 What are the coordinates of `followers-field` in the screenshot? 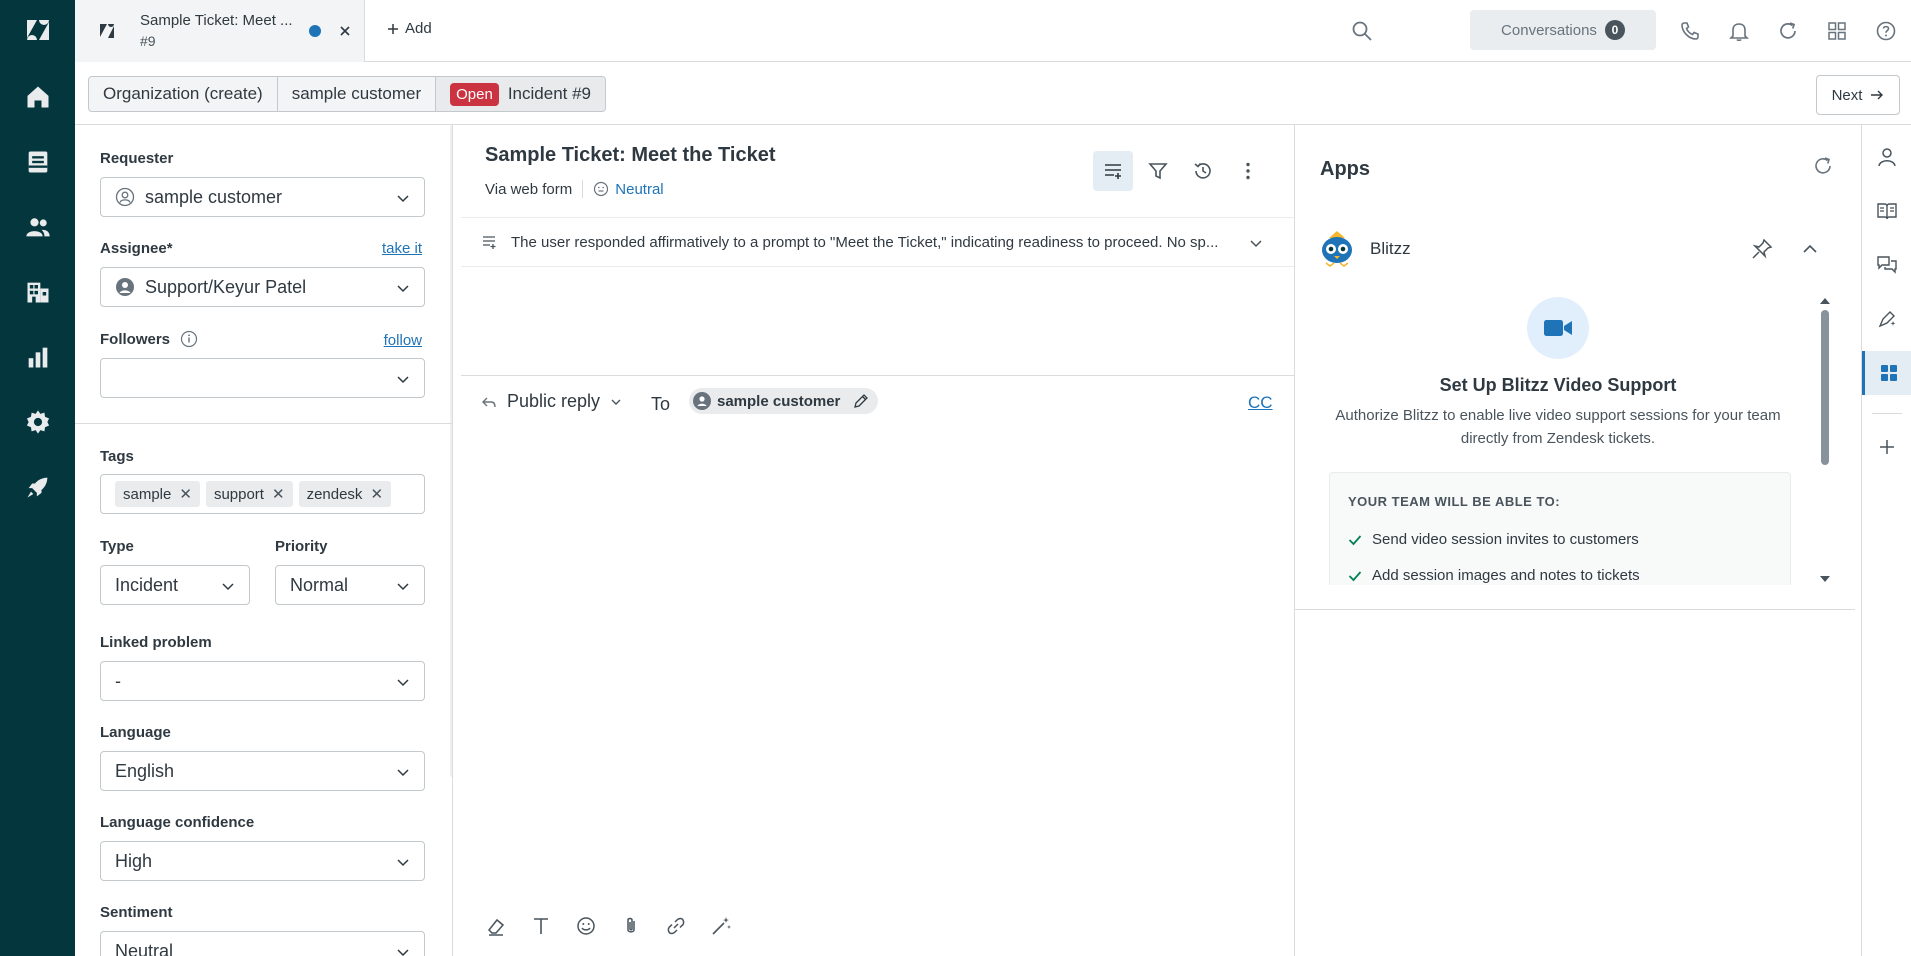 It's located at (262, 378).